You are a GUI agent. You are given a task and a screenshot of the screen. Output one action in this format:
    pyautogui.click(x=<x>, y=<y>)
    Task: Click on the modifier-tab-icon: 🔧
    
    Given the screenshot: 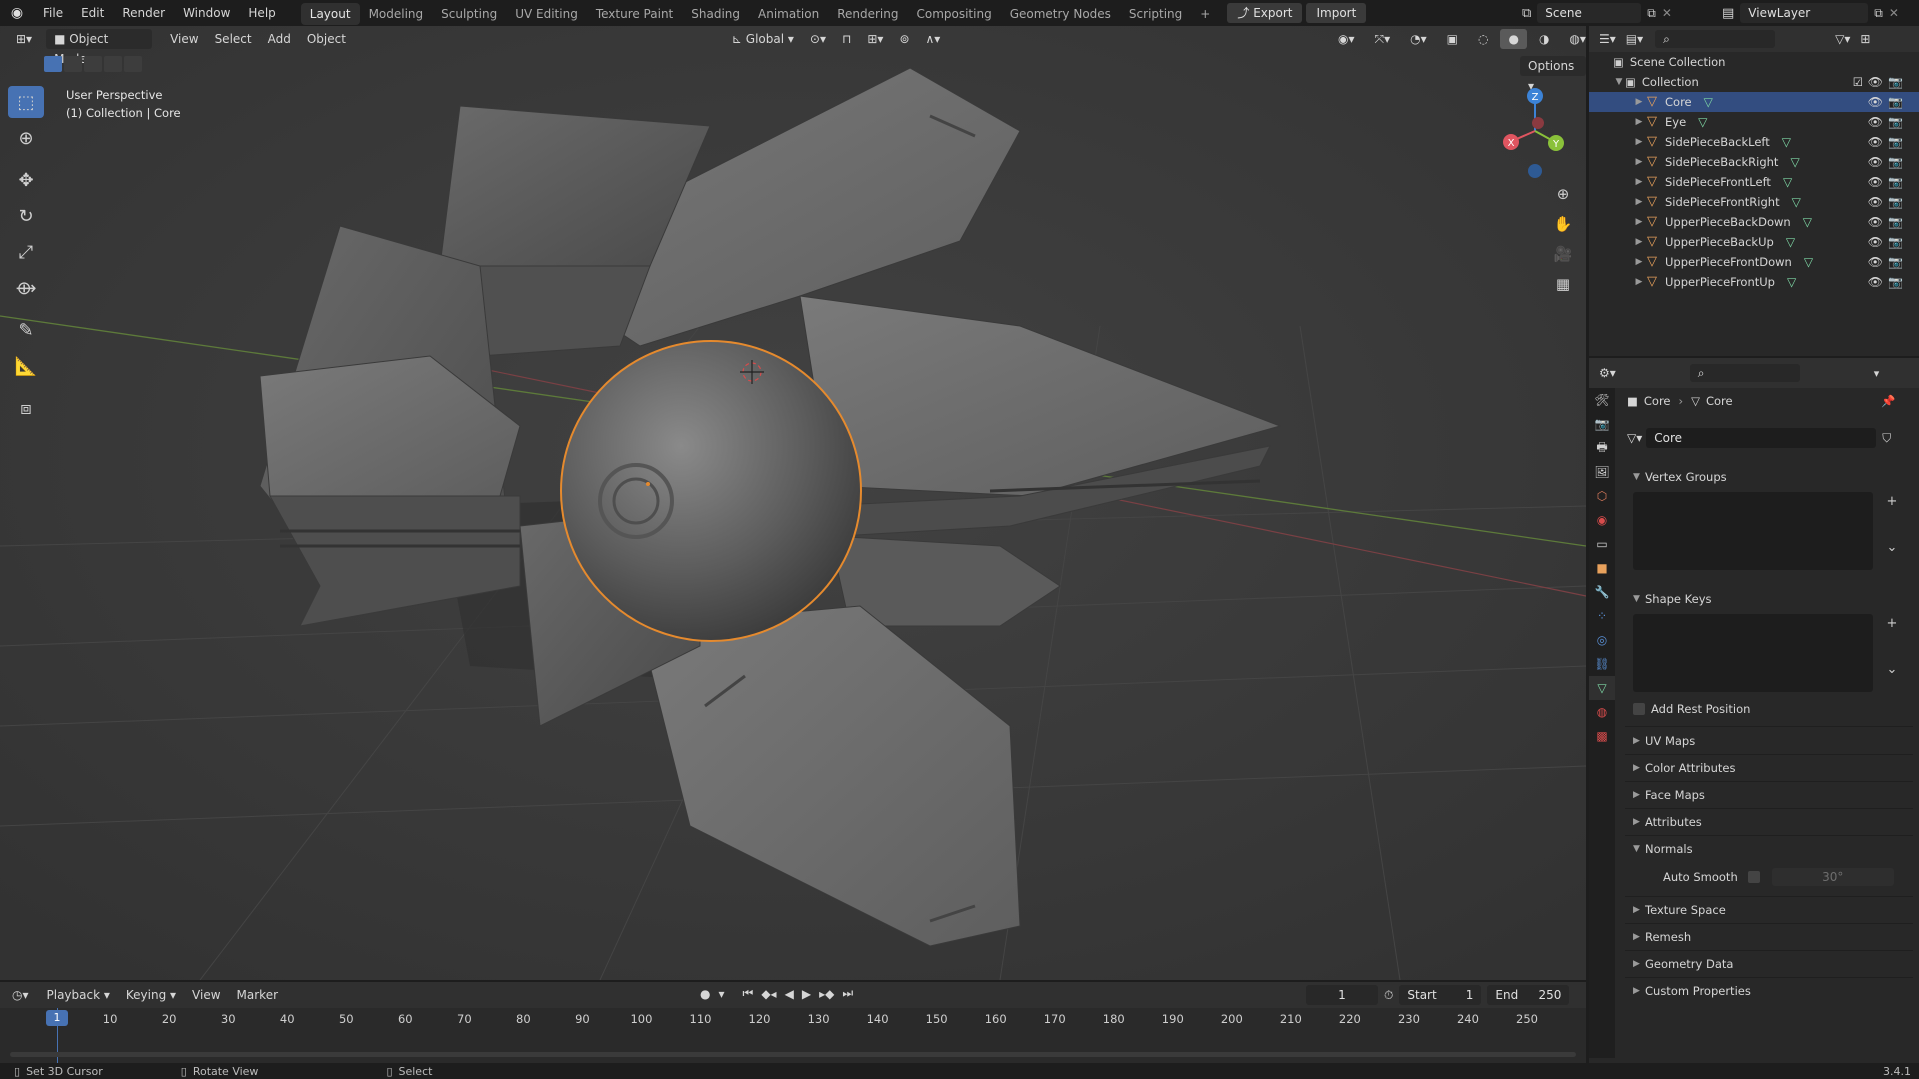 What is the action you would take?
    pyautogui.click(x=1602, y=592)
    